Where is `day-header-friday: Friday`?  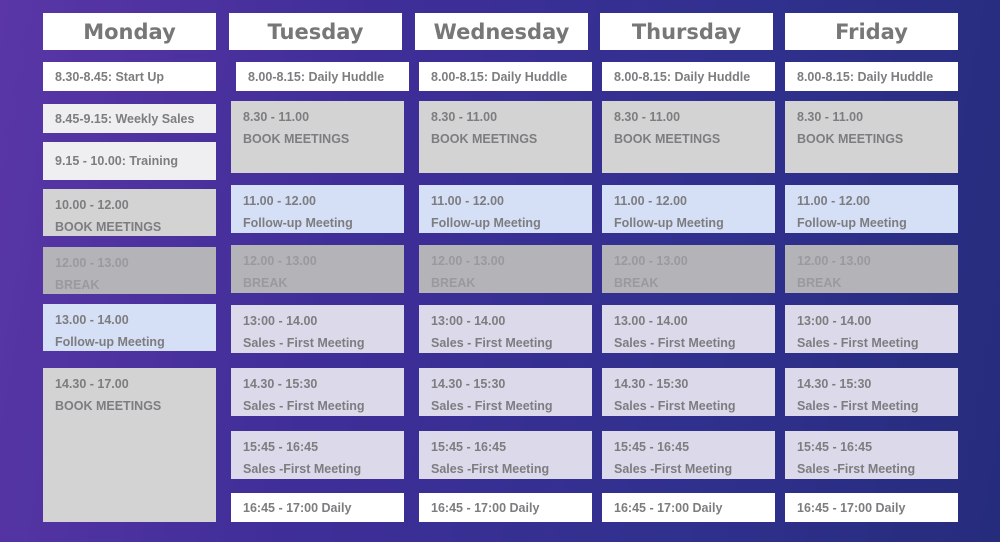
day-header-friday: Friday is located at coordinates (871, 31).